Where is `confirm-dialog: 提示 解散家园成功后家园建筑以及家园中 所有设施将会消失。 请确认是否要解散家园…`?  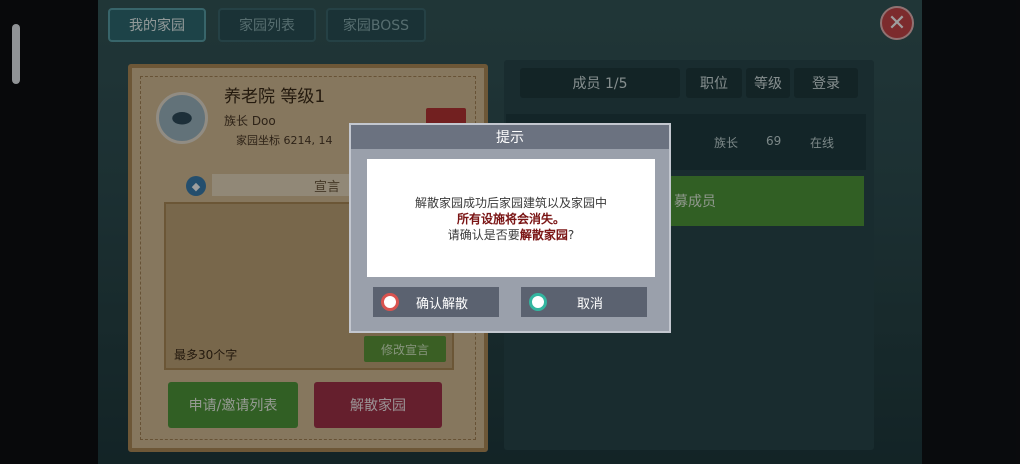 confirm-dialog: 提示 解散家园成功后家园建筑以及家园中 所有设施将会消失。 请确认是否要解散家园… is located at coordinates (510, 228).